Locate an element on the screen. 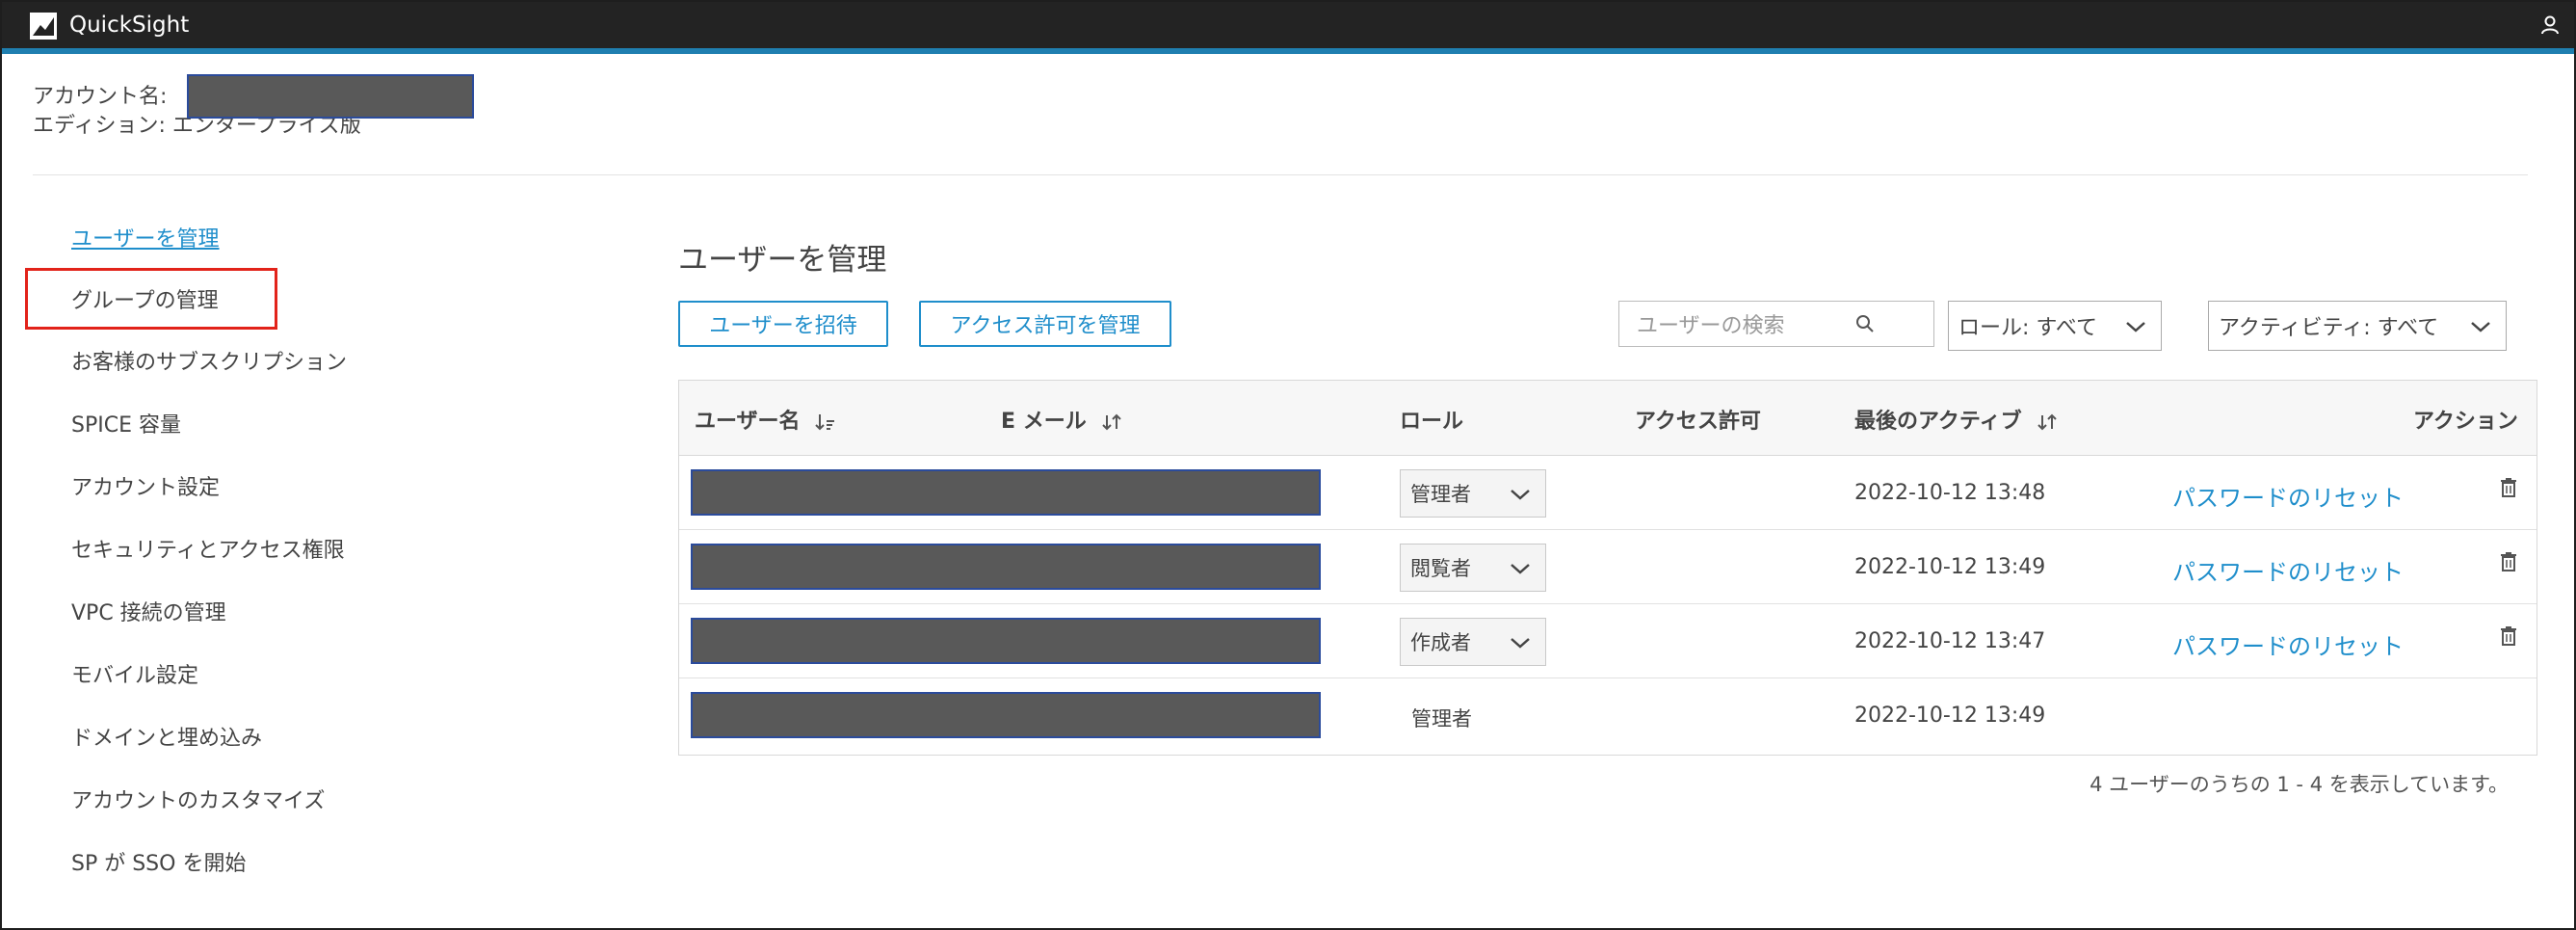  last-active-date: 2022-10-12 13:48 is located at coordinates (1950, 493).